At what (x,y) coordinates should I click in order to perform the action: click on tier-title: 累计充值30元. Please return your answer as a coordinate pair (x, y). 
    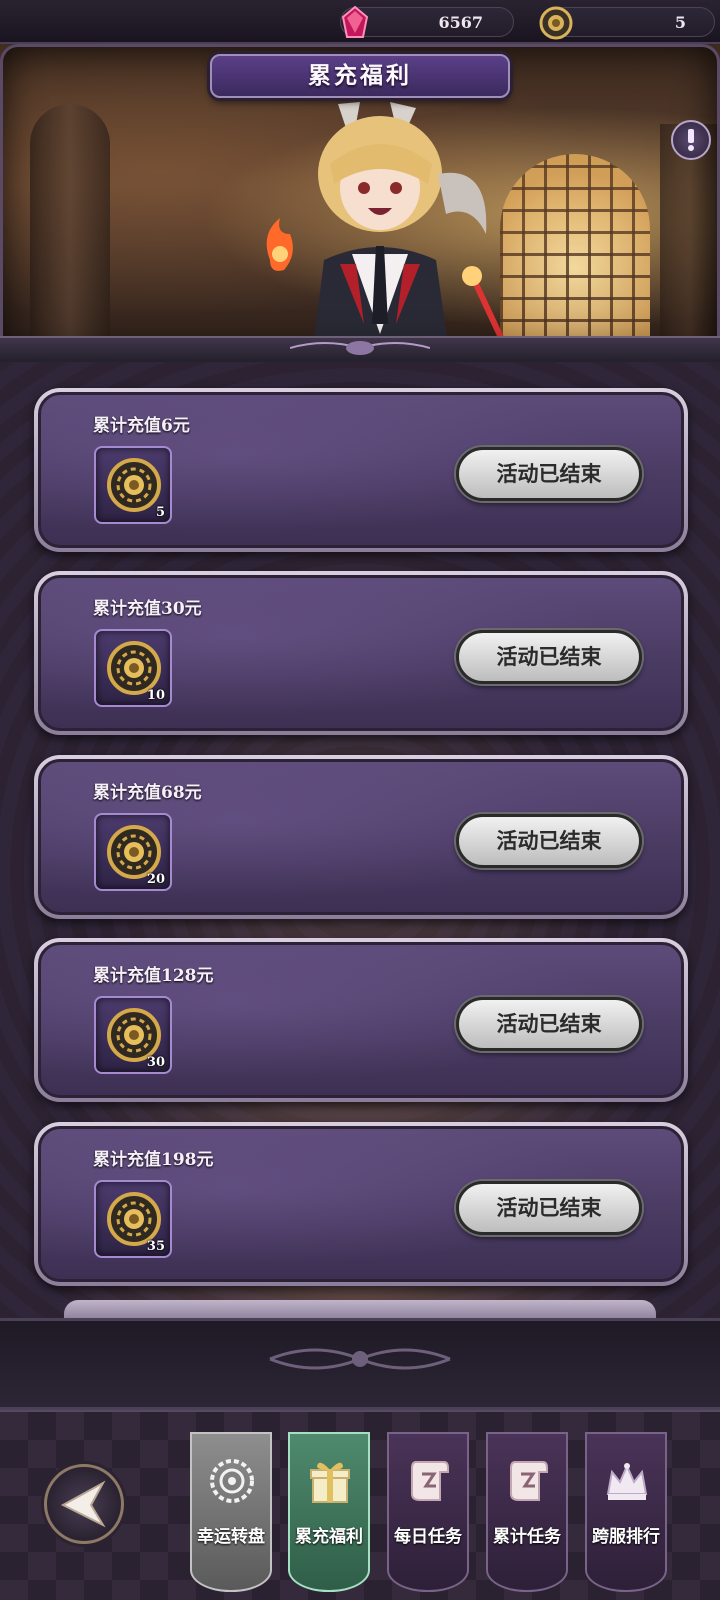
    Looking at the image, I should click on (147, 609).